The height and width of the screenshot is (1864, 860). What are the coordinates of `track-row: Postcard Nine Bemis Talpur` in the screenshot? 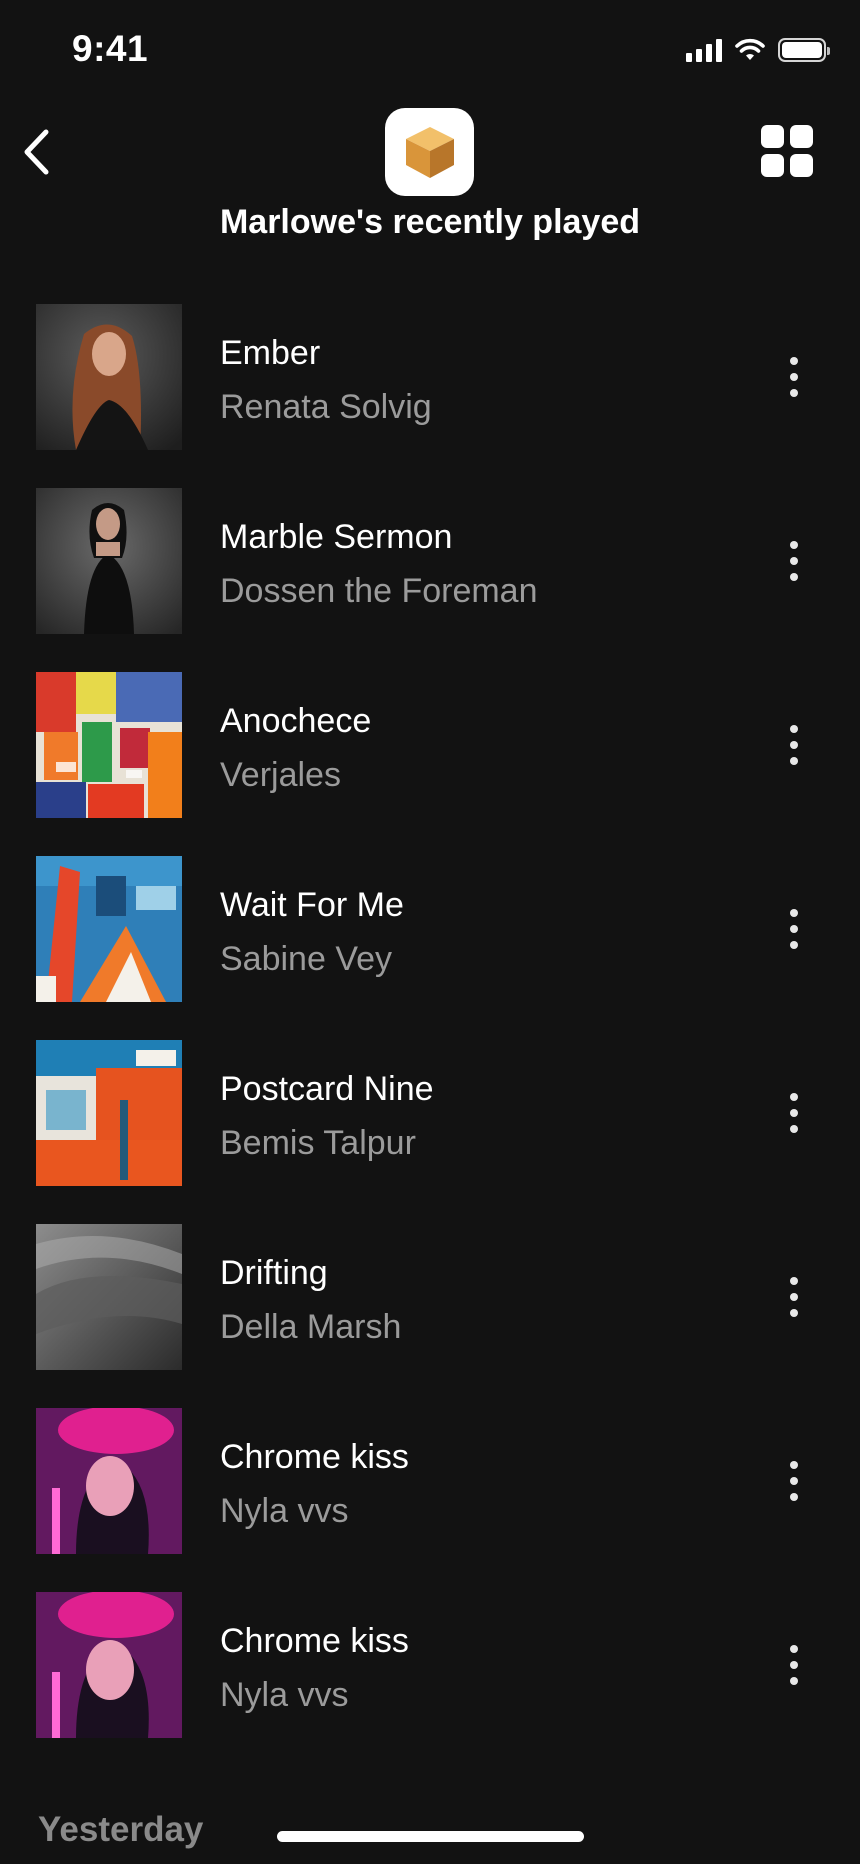 It's located at (430, 1130).